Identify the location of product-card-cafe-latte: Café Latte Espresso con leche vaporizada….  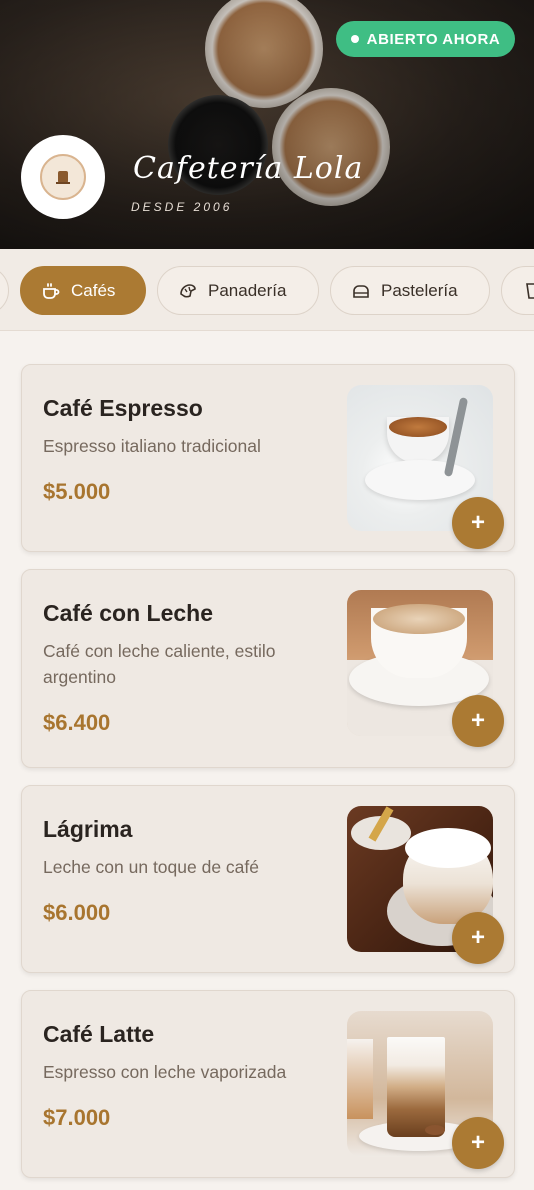
(268, 1084).